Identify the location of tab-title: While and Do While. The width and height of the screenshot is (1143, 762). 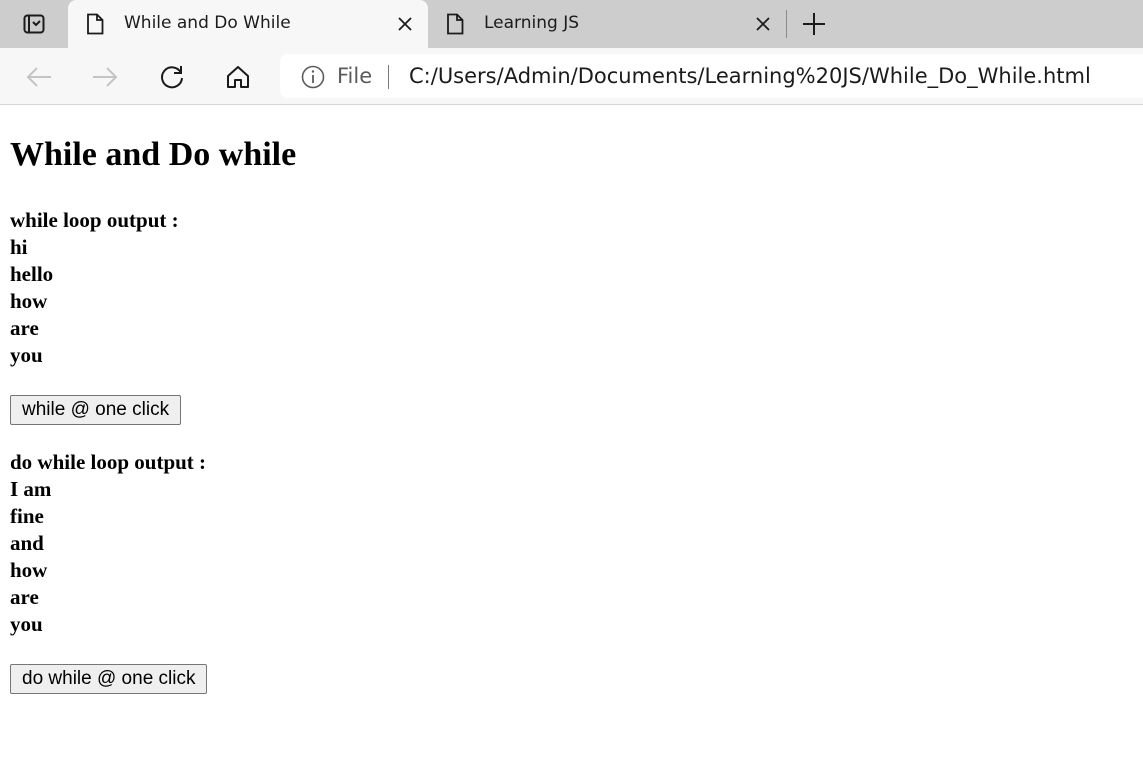
(207, 23).